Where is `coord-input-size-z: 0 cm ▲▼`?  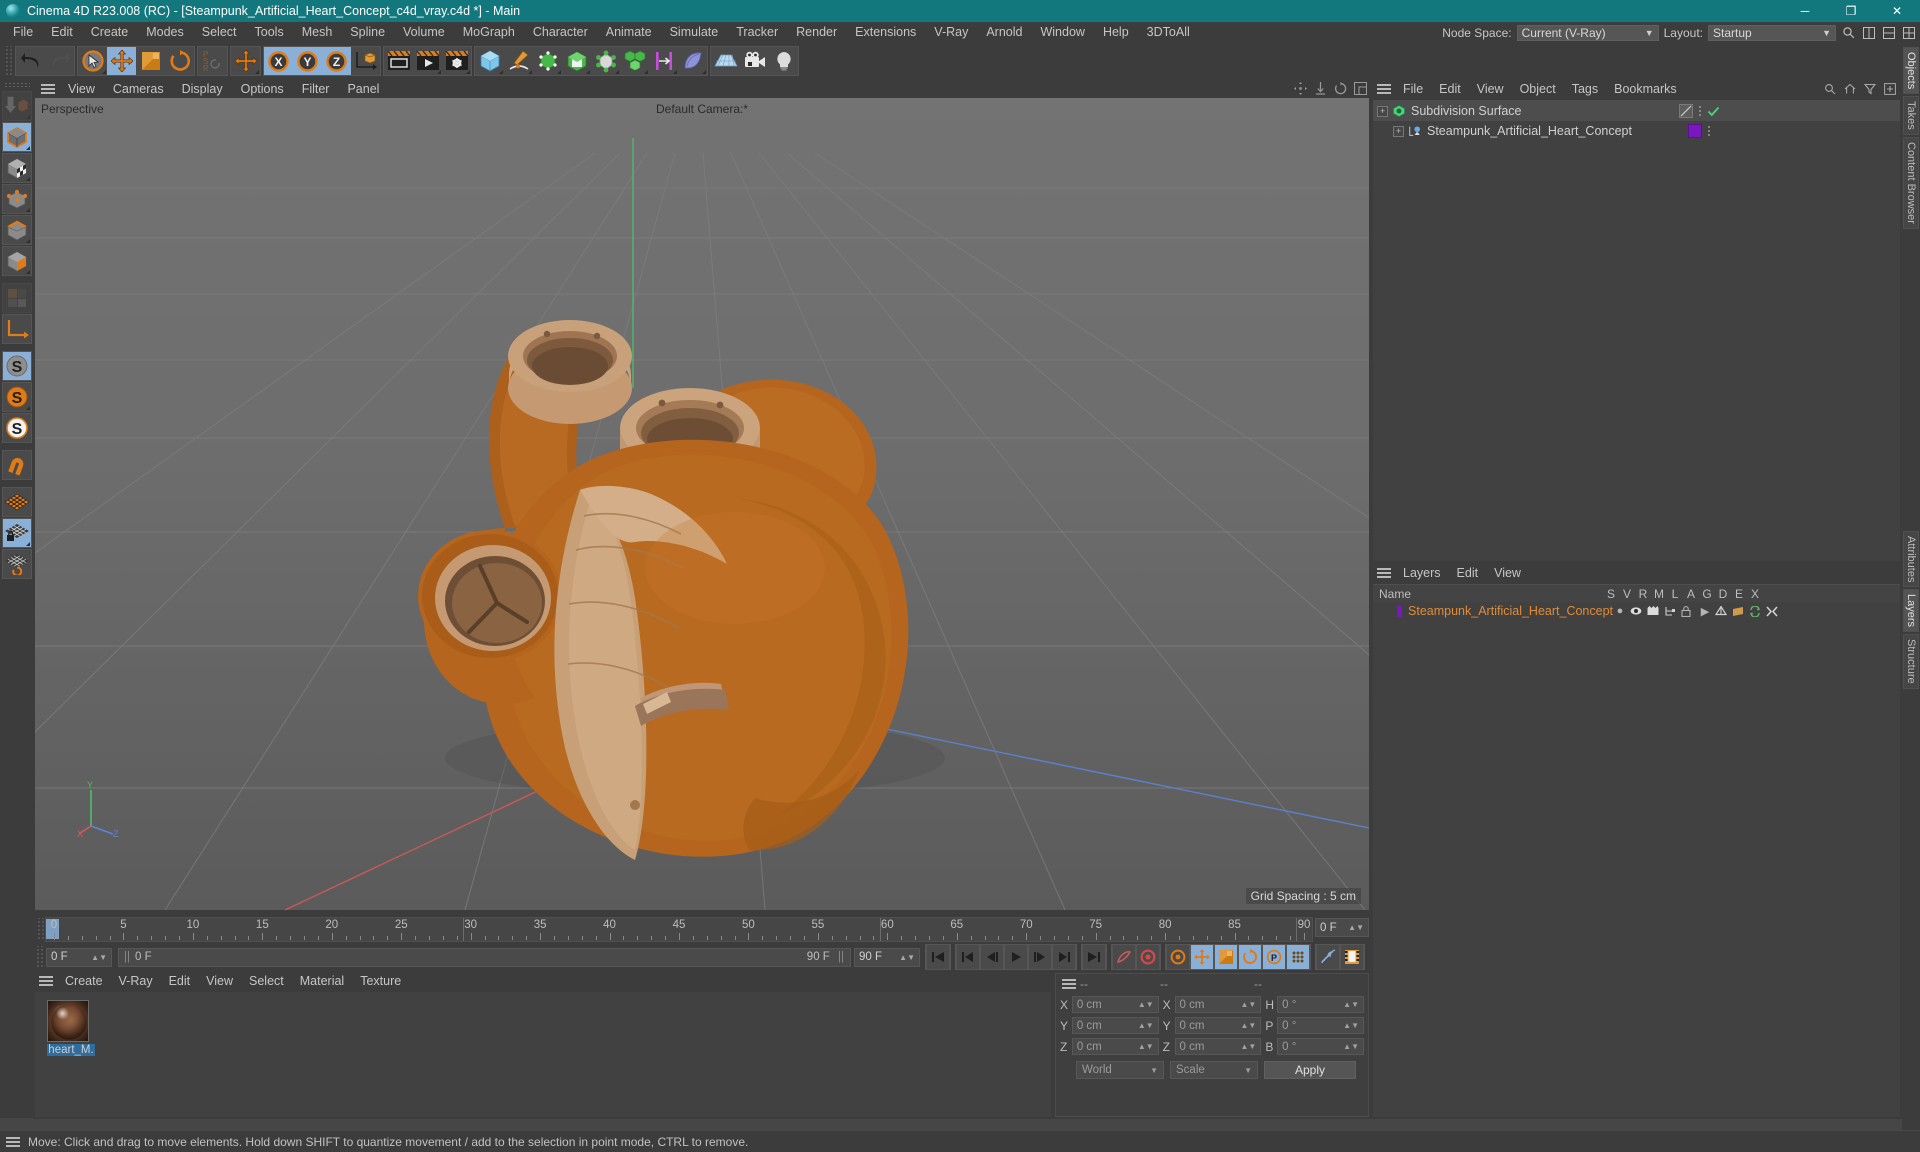 coord-input-size-z: 0 cm ▲▼ is located at coordinates (1218, 1046).